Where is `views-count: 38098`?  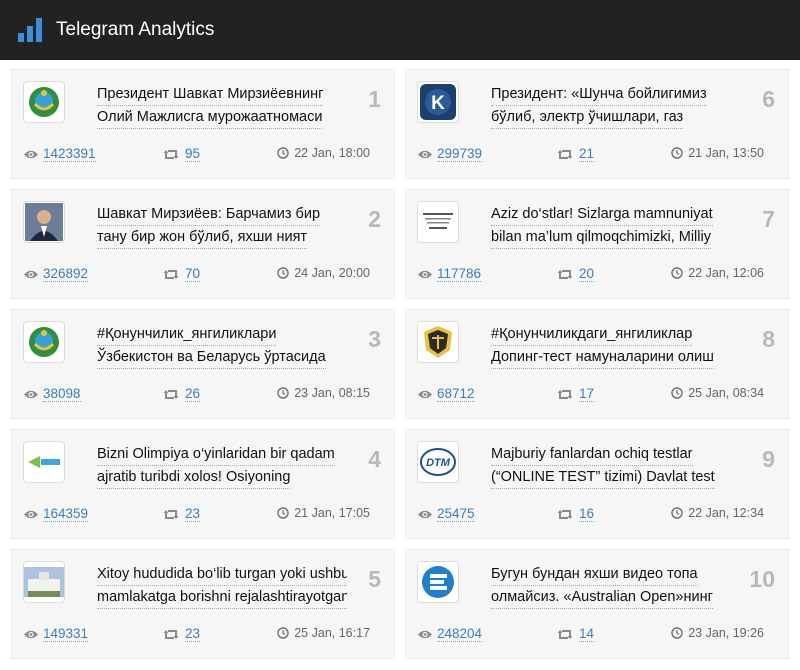
views-count: 38098 is located at coordinates (62, 394).